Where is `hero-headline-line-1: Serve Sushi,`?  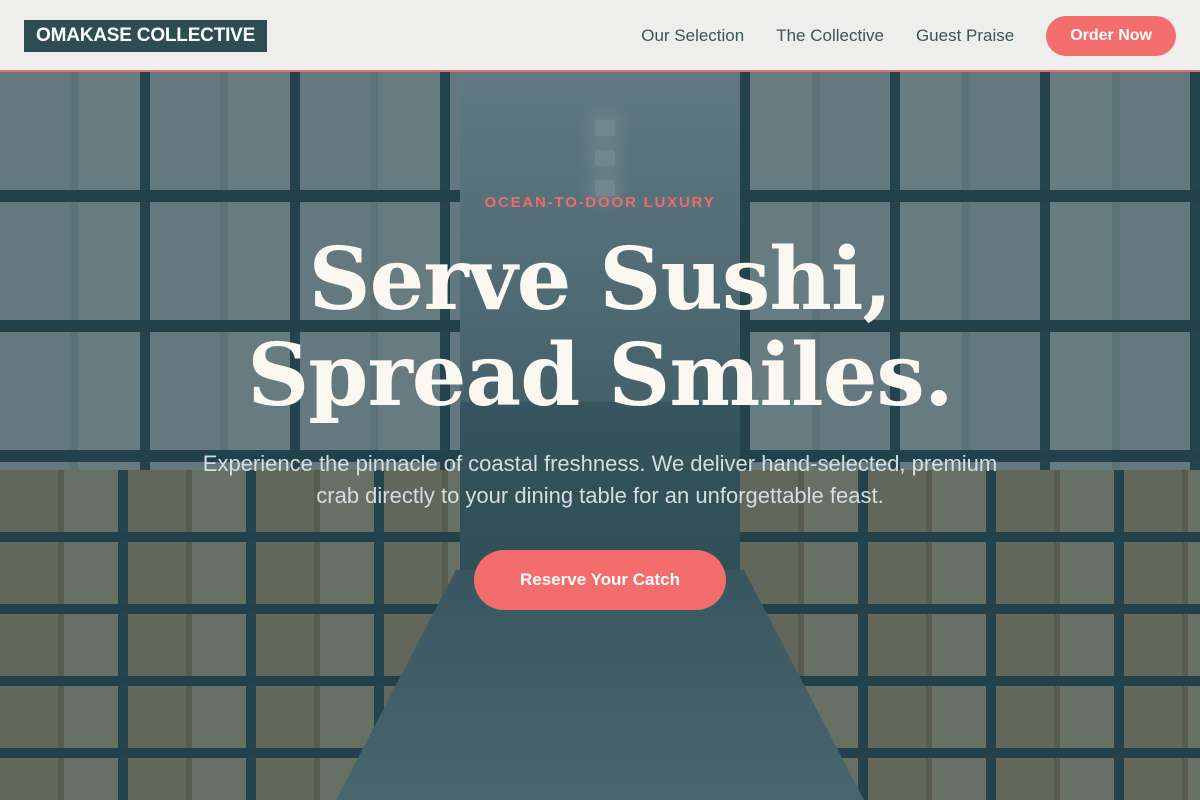 hero-headline-line-1: Serve Sushi, is located at coordinates (600, 279).